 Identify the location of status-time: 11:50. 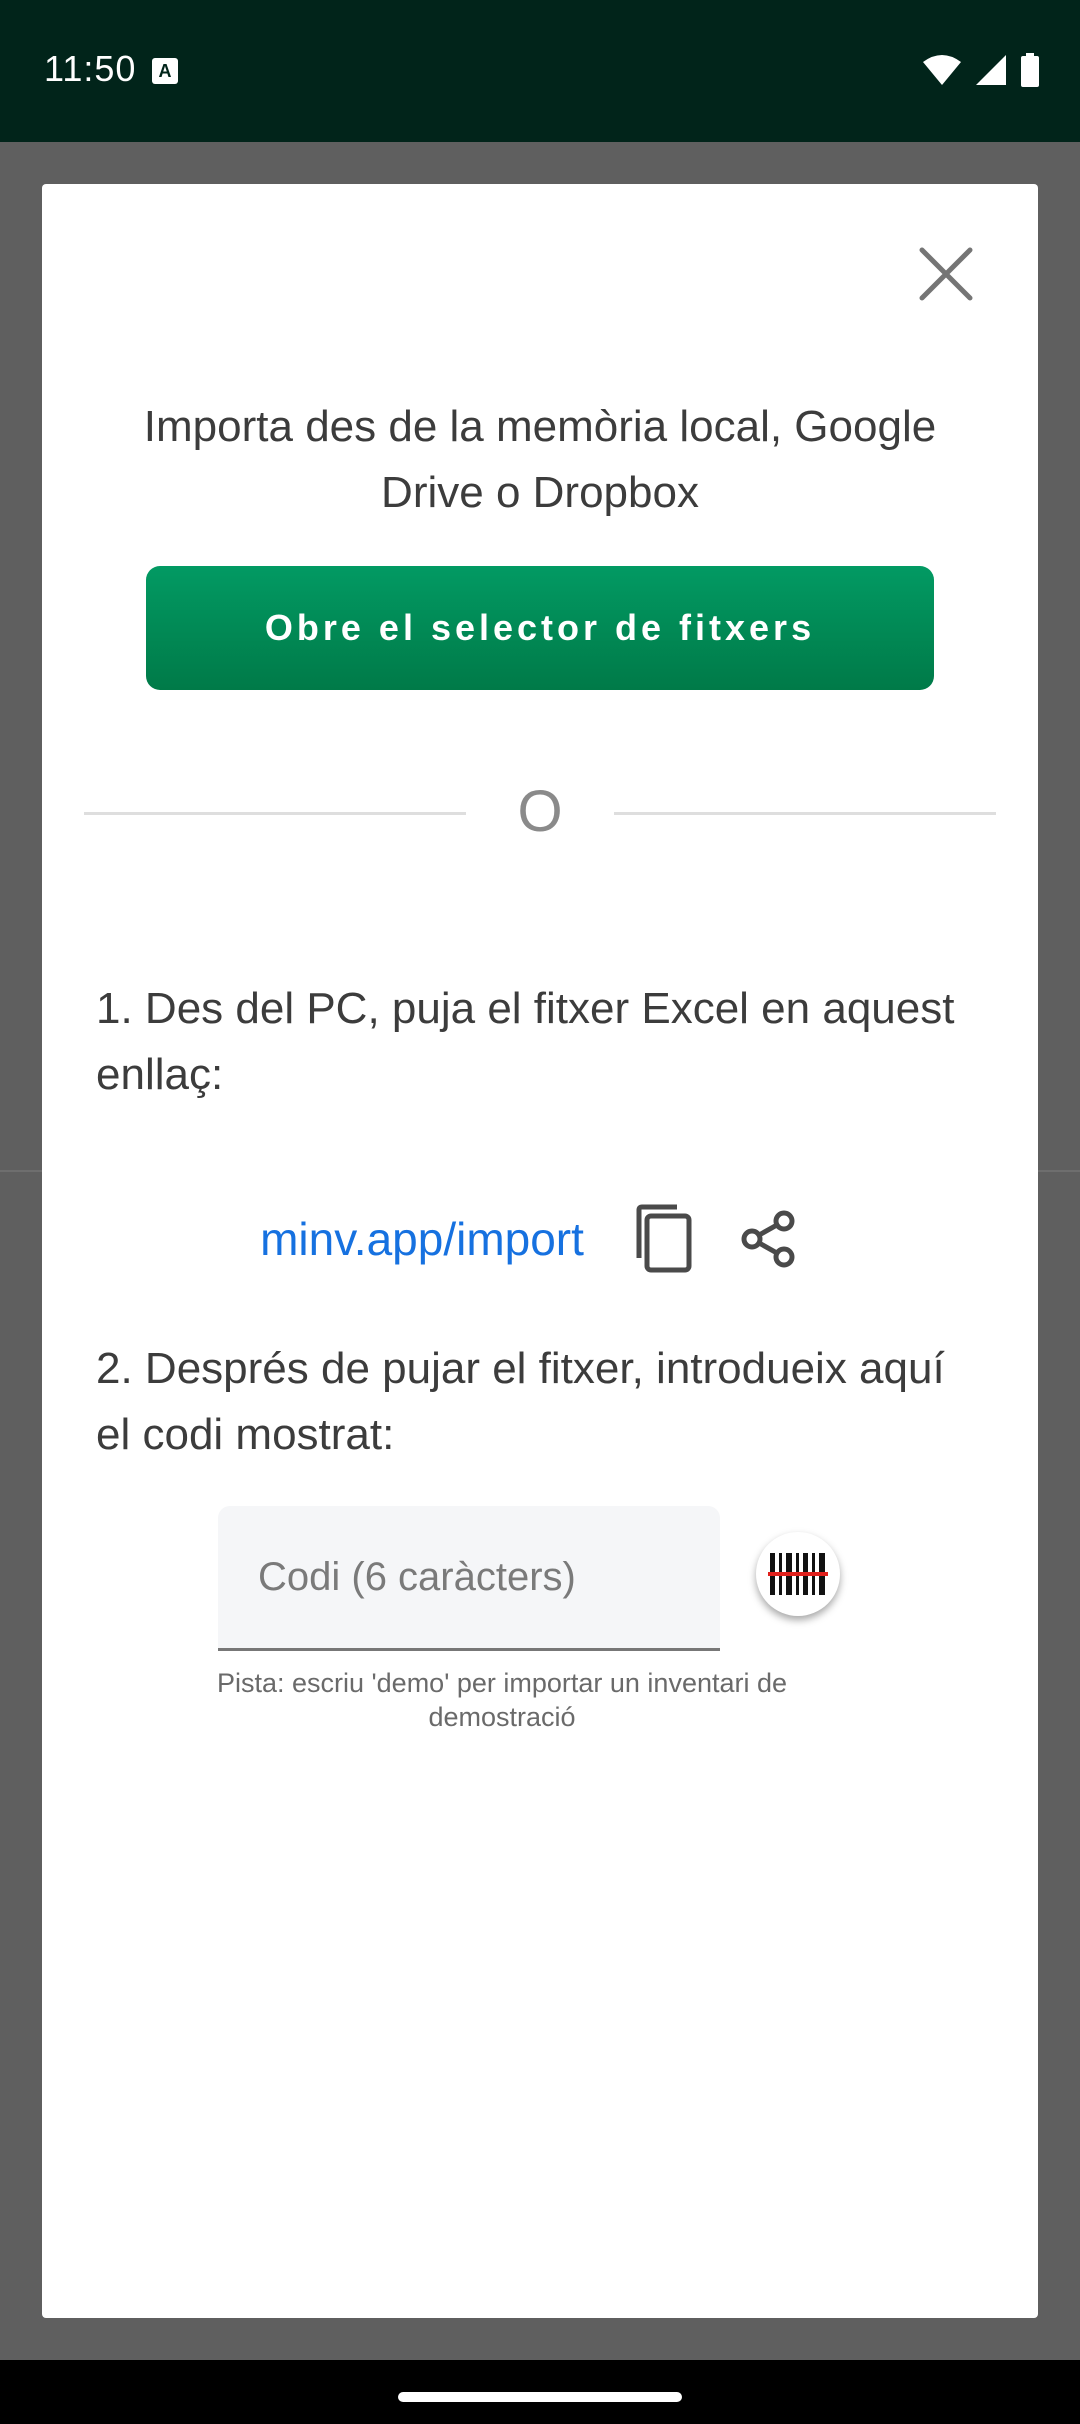
(90, 68).